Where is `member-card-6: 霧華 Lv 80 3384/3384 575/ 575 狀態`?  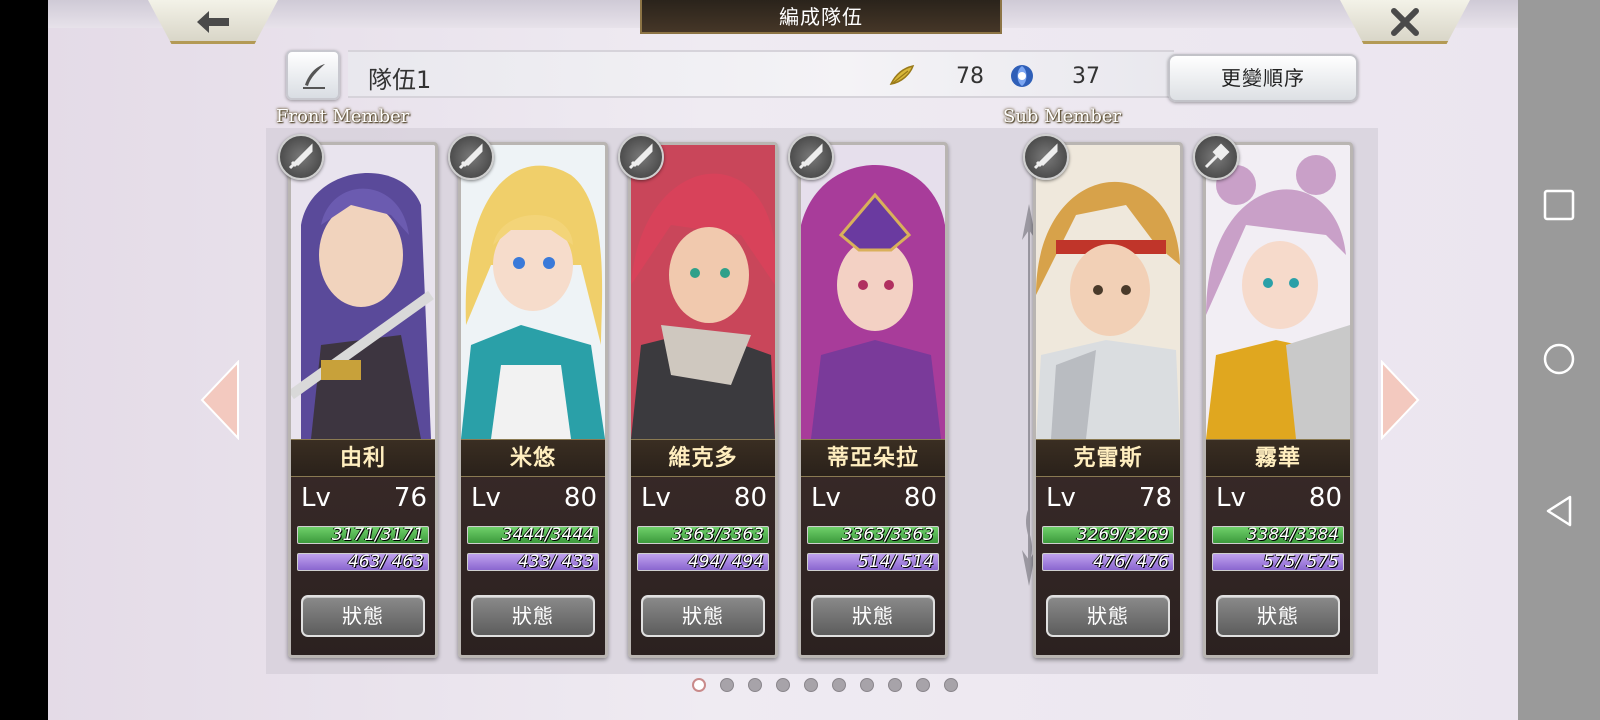
member-card-6: 霧華 Lv 80 3384/3384 575/ 575 狀態 is located at coordinates (1278, 400).